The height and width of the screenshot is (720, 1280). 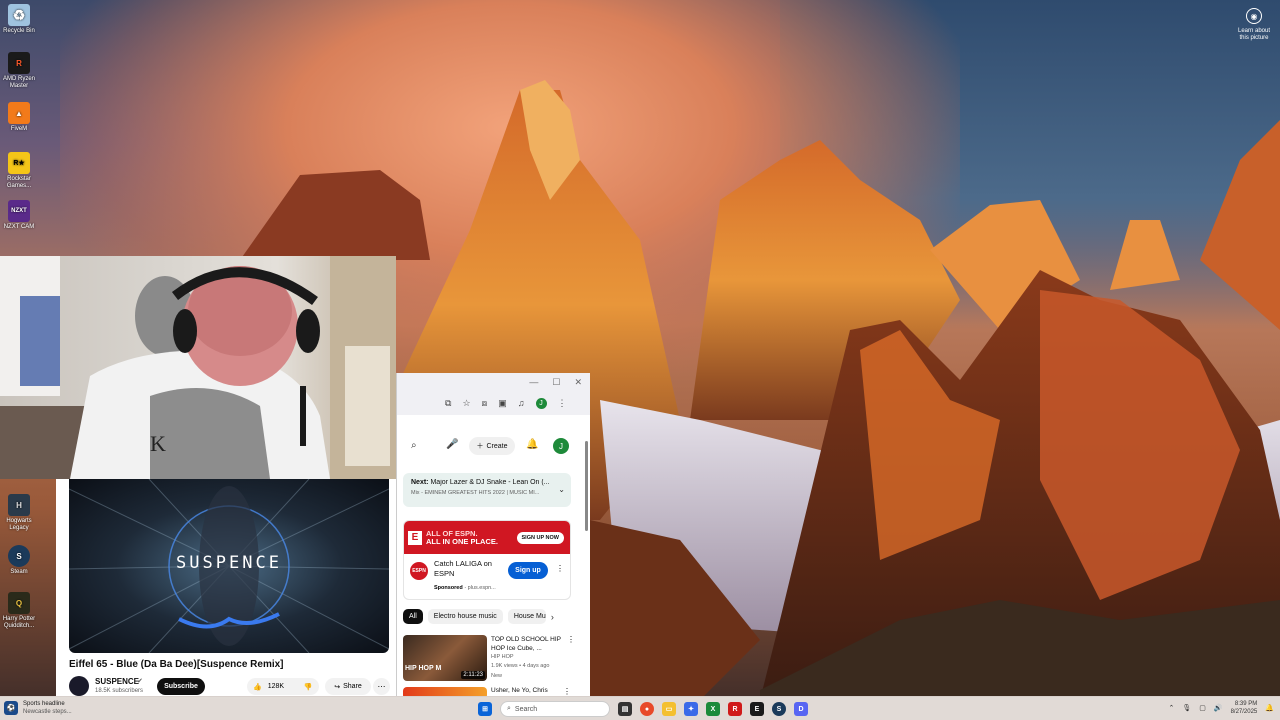 I want to click on thumbs-down-icon: 👎, so click(x=308, y=687).